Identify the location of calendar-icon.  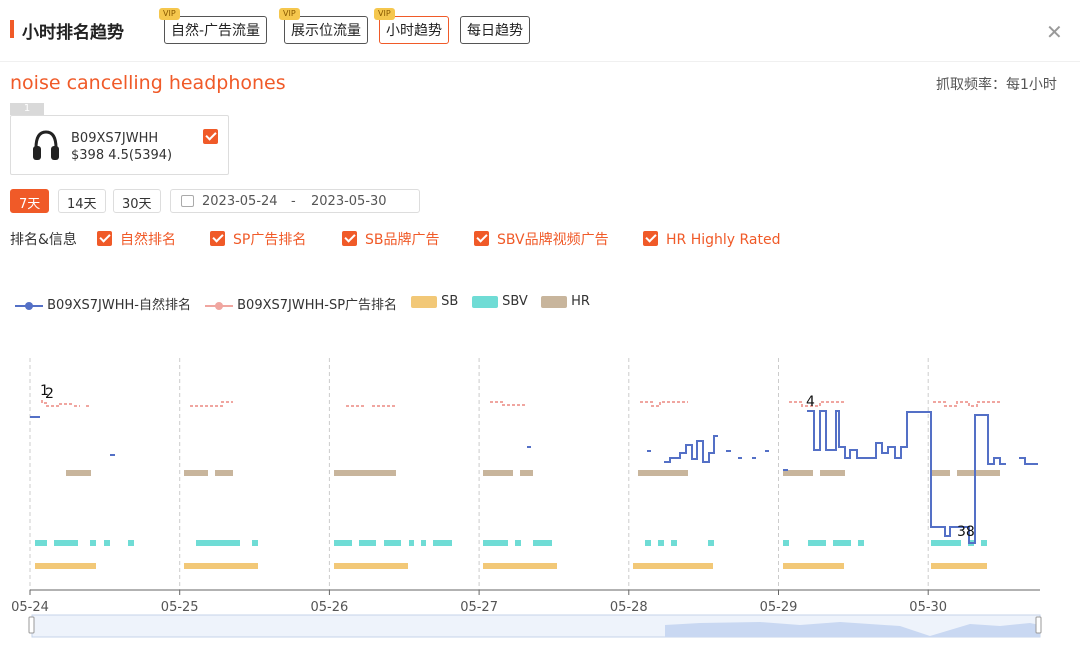
(187, 201).